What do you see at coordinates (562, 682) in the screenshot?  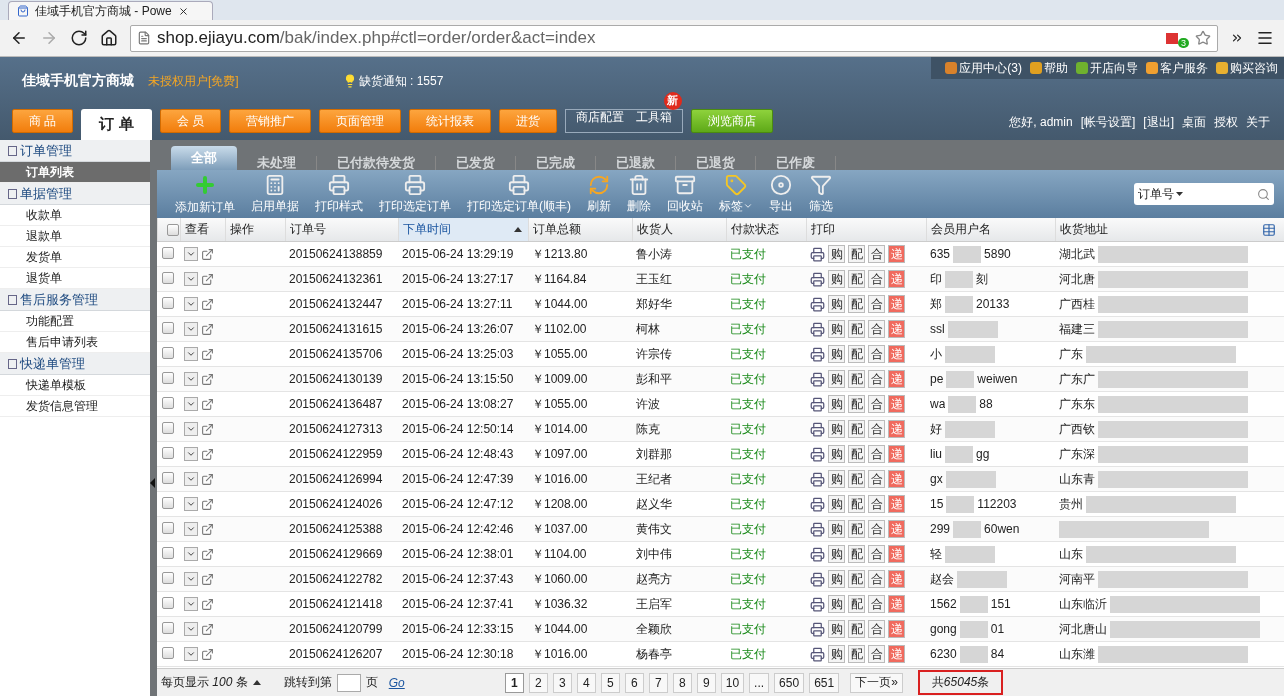 I see `page-button: 3` at bounding box center [562, 682].